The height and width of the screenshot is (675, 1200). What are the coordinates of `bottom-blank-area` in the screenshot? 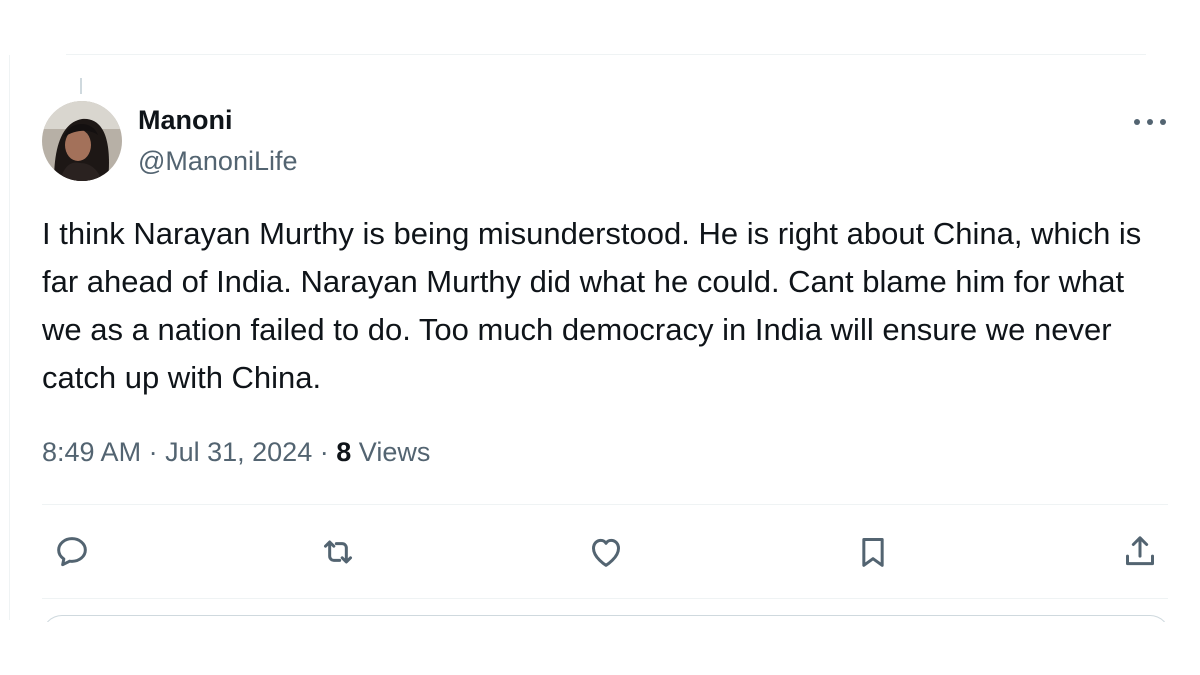 It's located at (600, 648).